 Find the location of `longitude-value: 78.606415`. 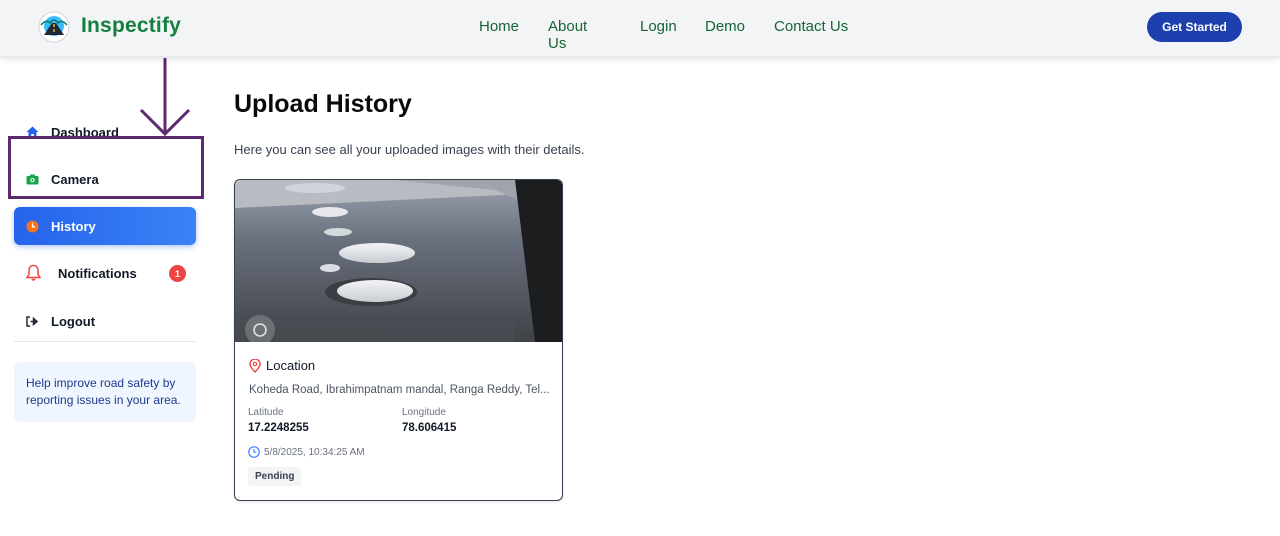

longitude-value: 78.606415 is located at coordinates (429, 428).